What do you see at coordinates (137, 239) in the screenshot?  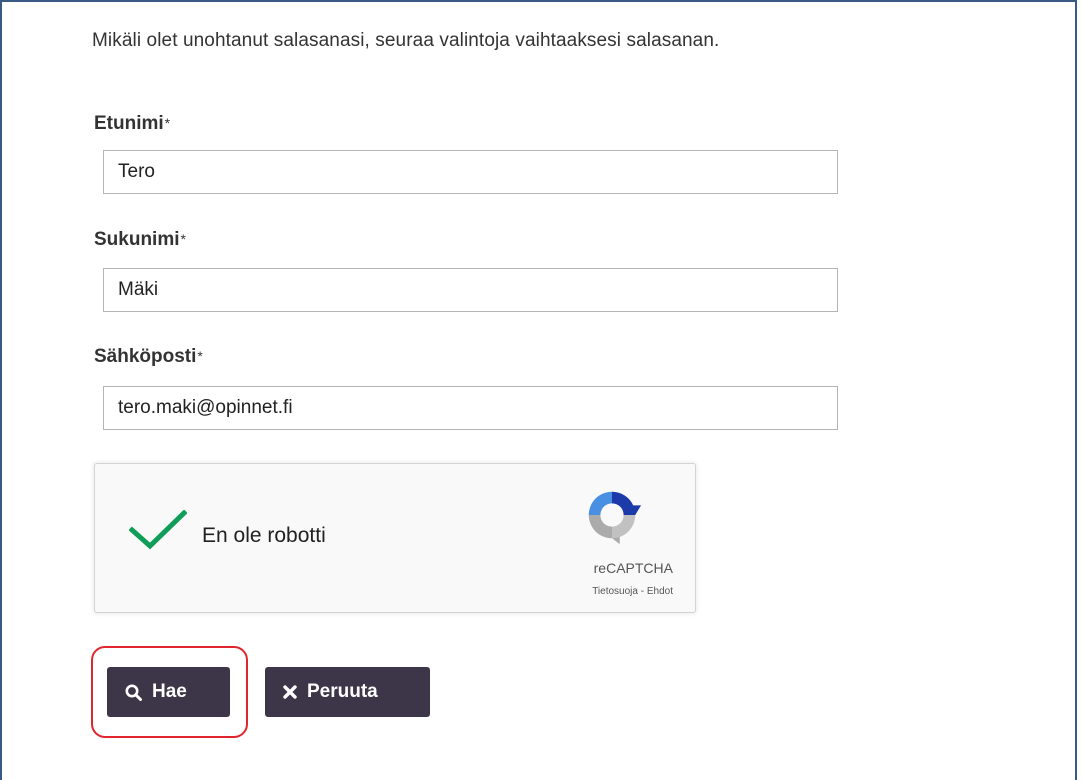 I see `last-name-label-text: Sukunimi` at bounding box center [137, 239].